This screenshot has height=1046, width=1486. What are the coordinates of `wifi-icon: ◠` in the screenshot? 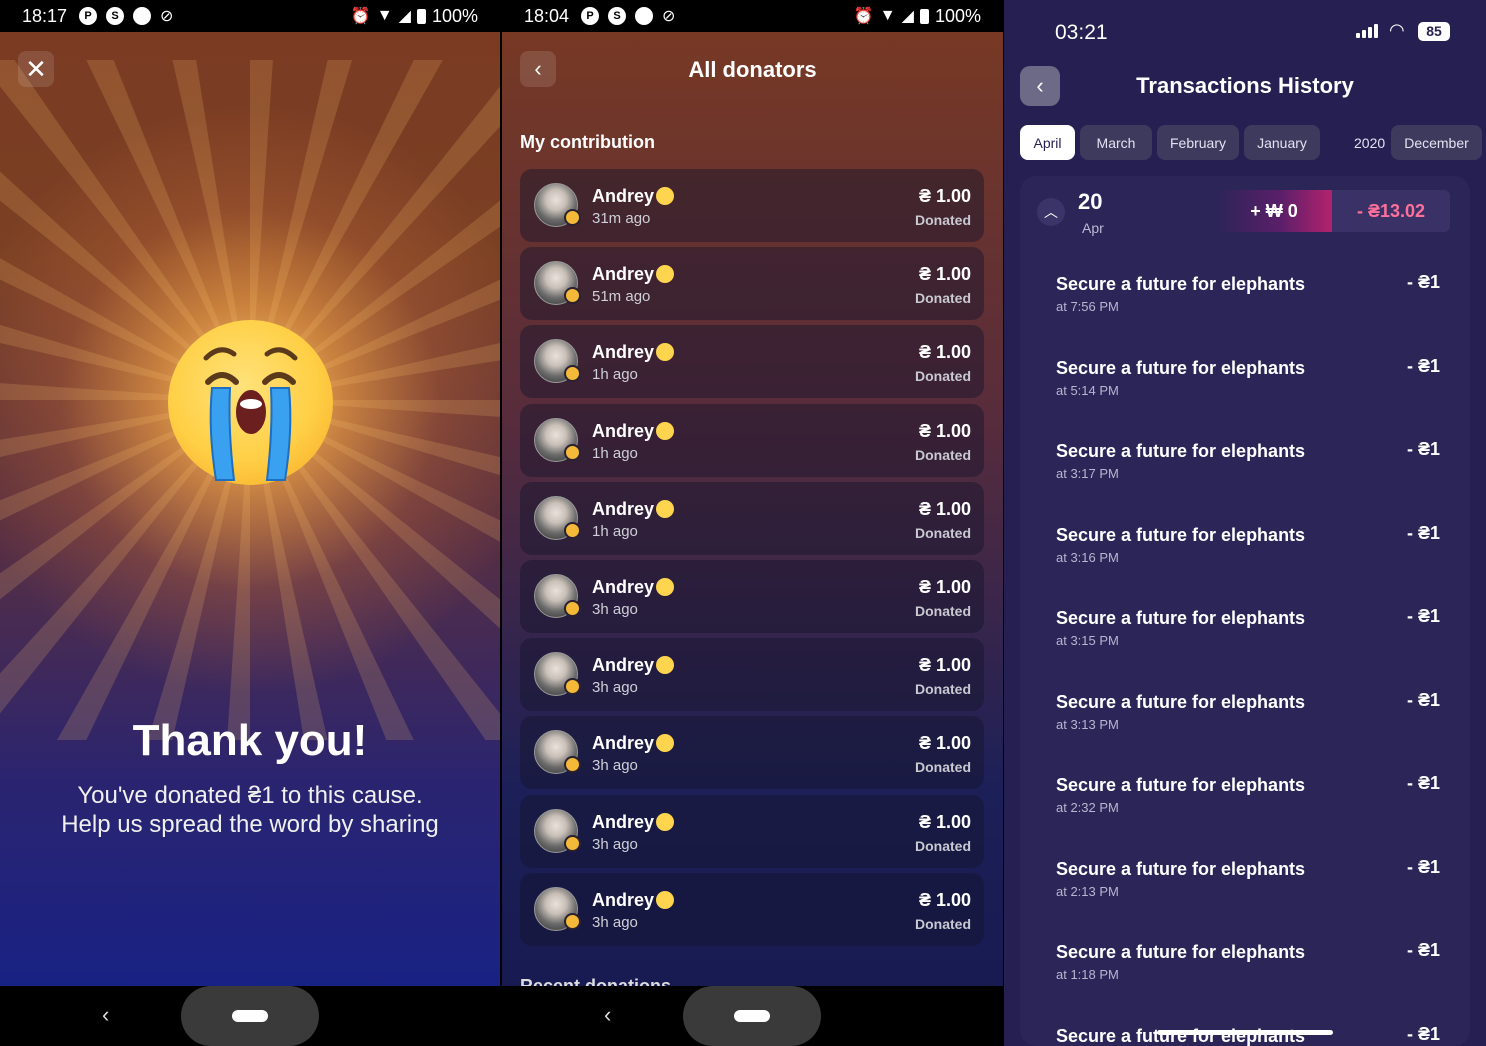 It's located at (1397, 30).